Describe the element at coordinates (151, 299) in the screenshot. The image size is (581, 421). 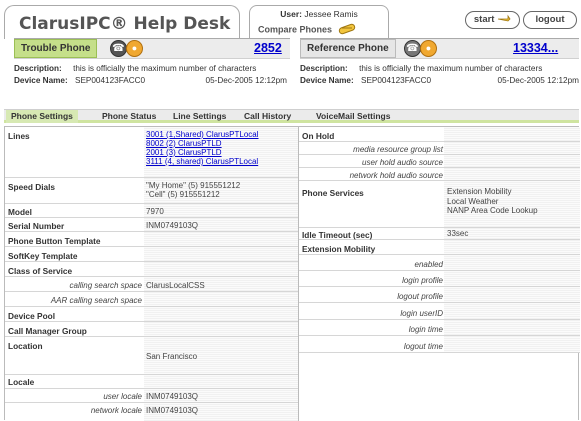
I see `aar-css-row: AAR calling search space` at that location.